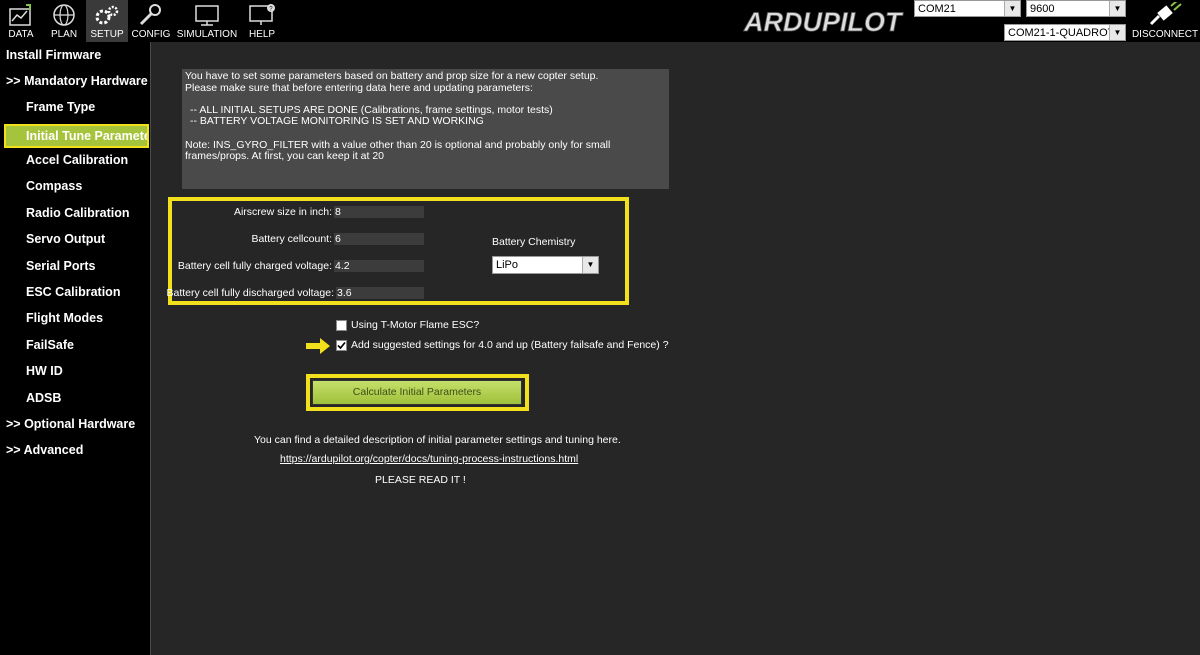 Image resolution: width=1200 pixels, height=655 pixels. I want to click on sidebar-item-compass: Compass, so click(54, 186).